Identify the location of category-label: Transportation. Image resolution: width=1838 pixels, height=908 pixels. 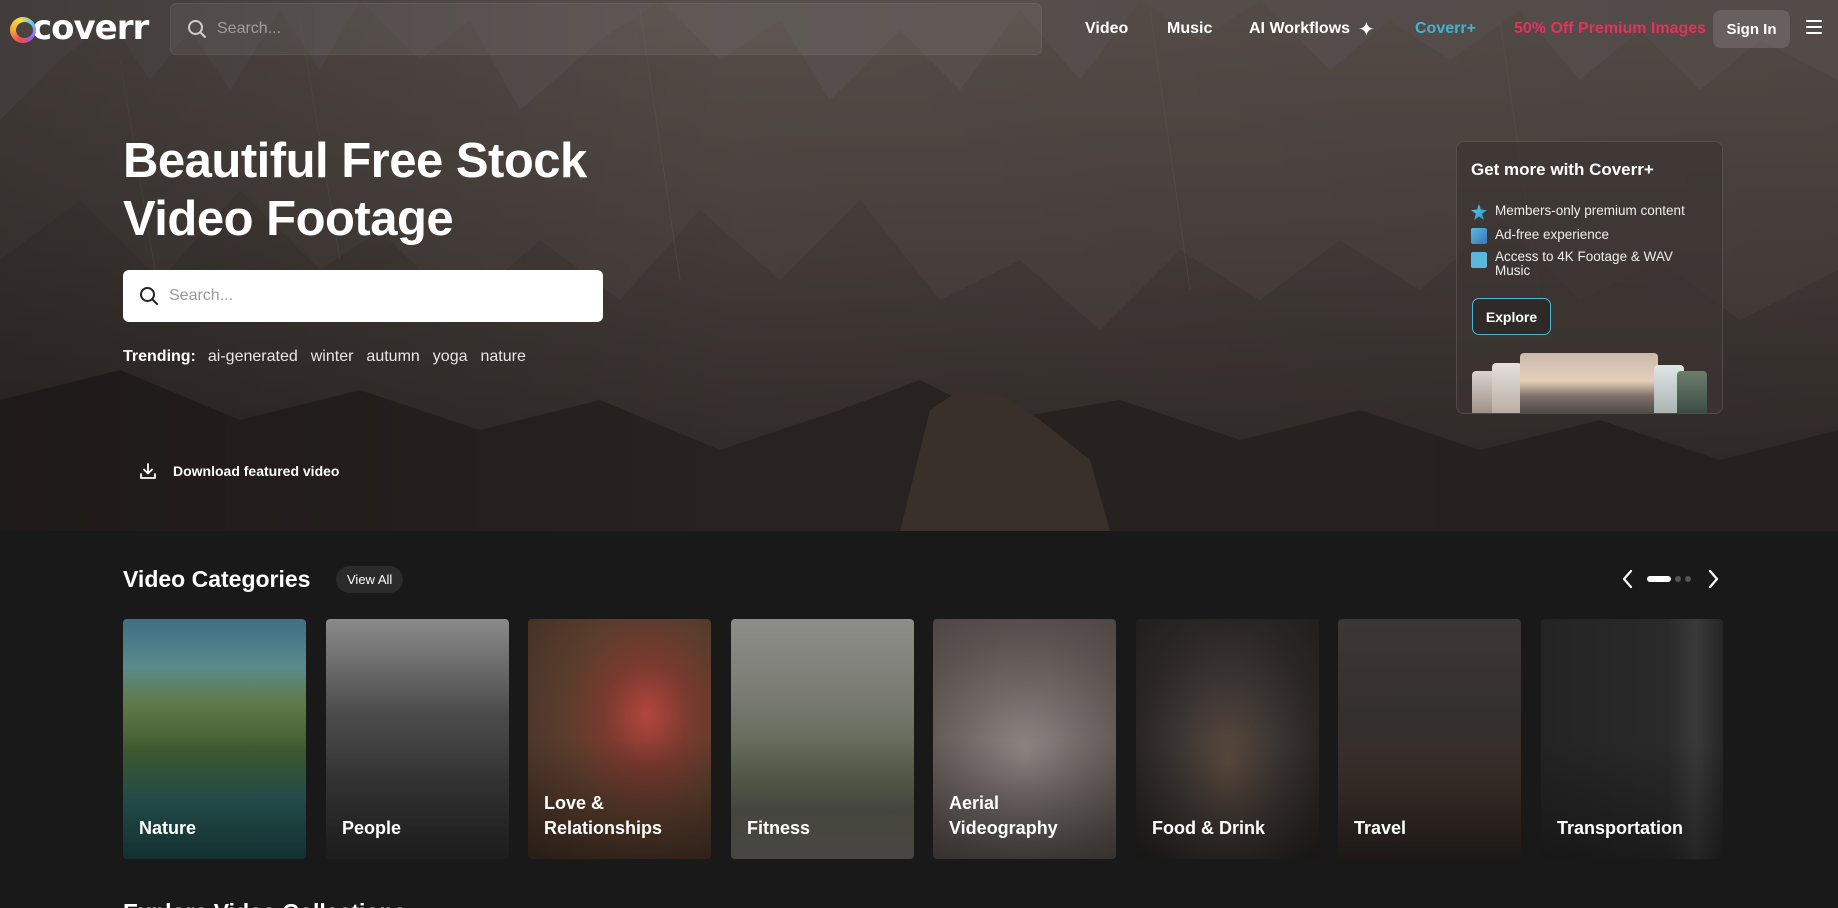
(1620, 828).